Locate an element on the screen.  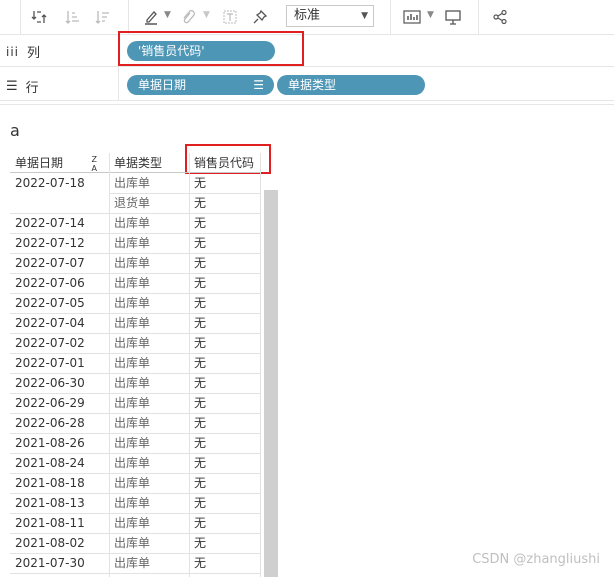
columns-shelf: iii 列 '销售员代码' is located at coordinates (307, 50).